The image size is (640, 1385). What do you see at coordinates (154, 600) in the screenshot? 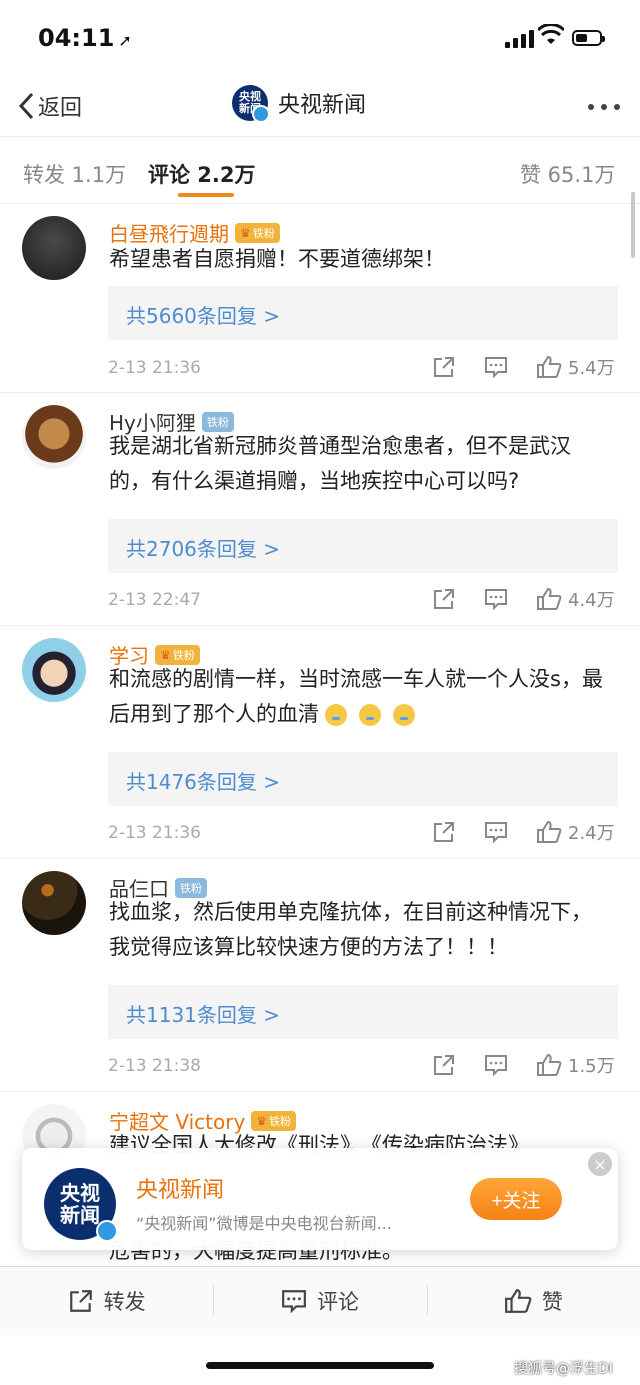
I see `comment-time: 2-13 22:47` at bounding box center [154, 600].